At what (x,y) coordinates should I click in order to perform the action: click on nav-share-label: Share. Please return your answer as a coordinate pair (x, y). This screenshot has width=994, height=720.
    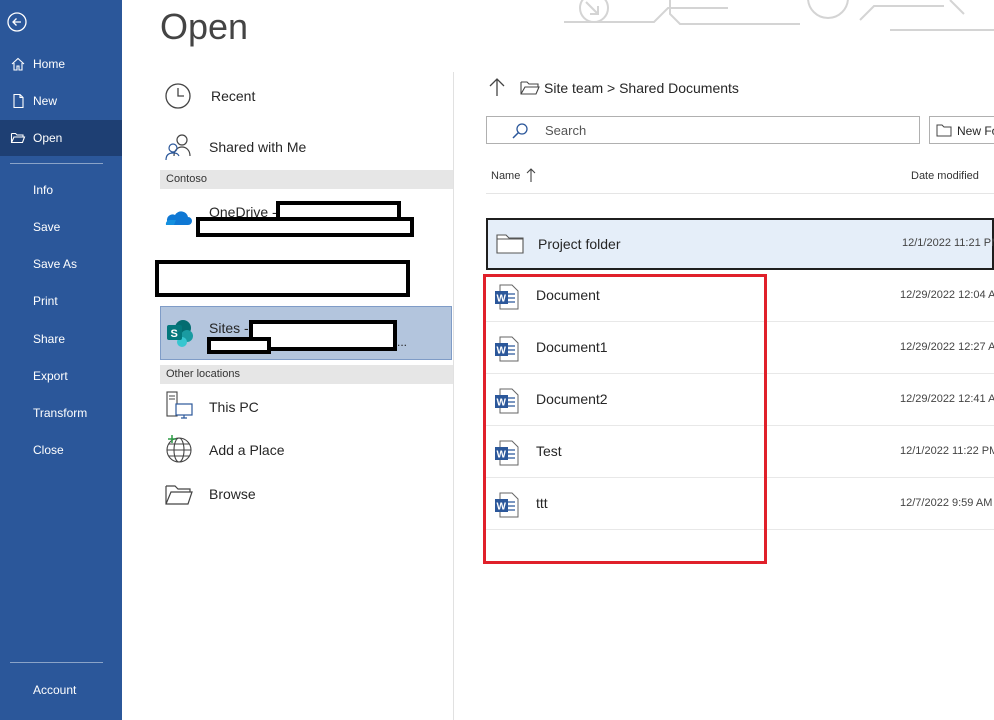
    Looking at the image, I should click on (49, 339).